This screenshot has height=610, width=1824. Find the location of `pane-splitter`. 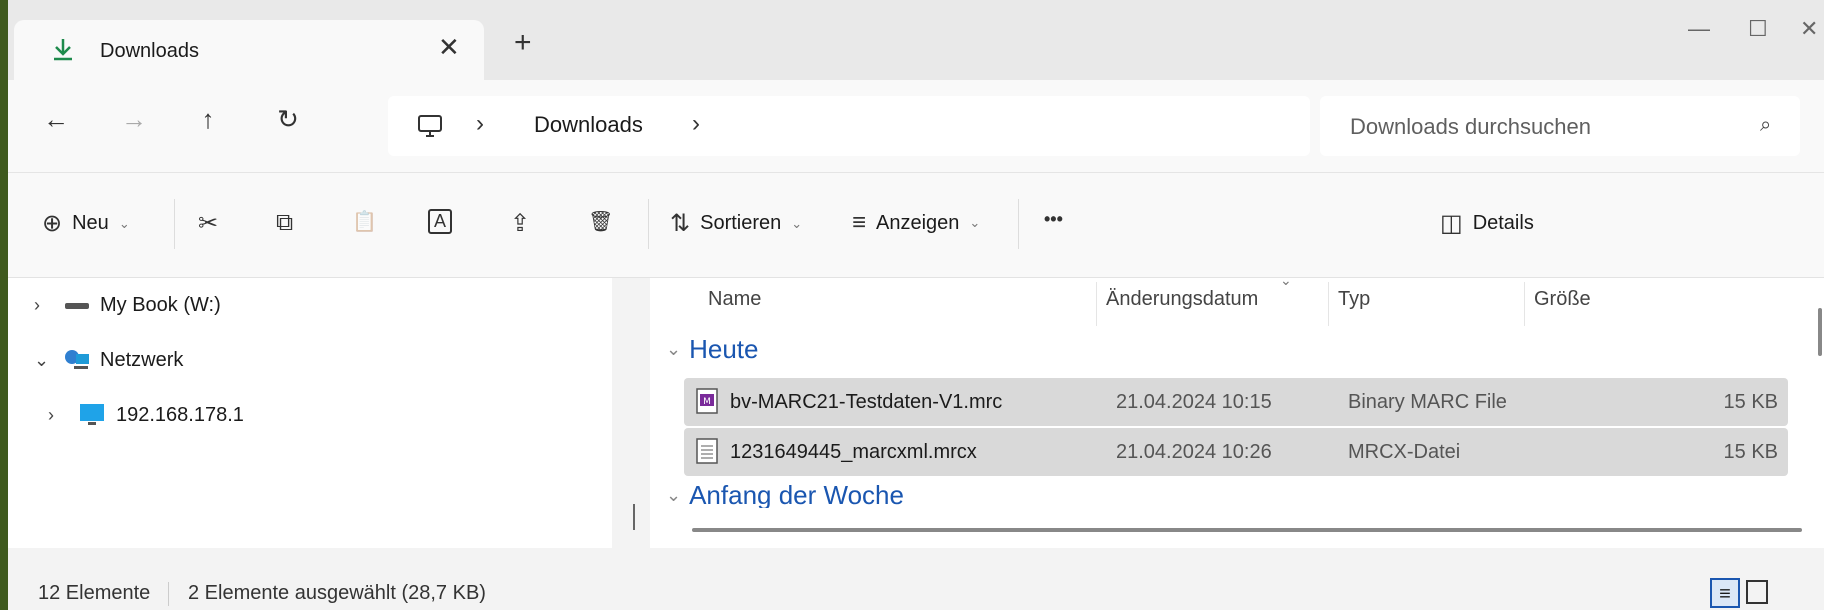

pane-splitter is located at coordinates (638, 413).